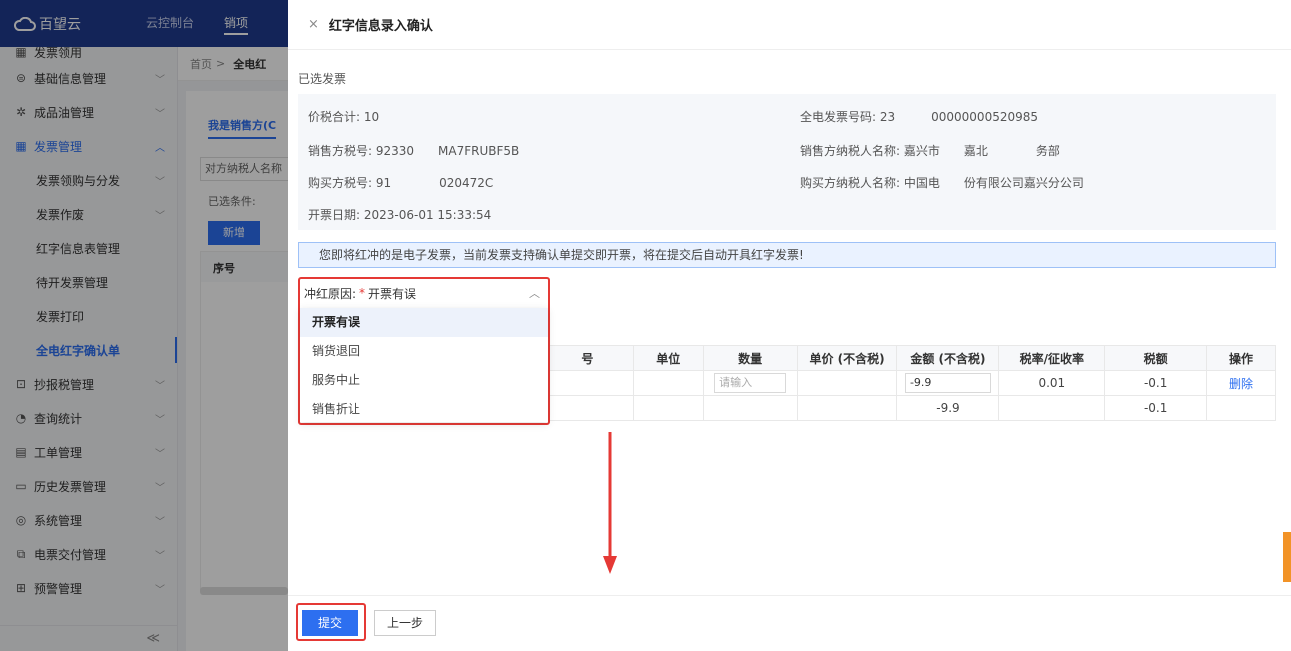  I want to click on option-service-stop: 服务中止, so click(424, 380).